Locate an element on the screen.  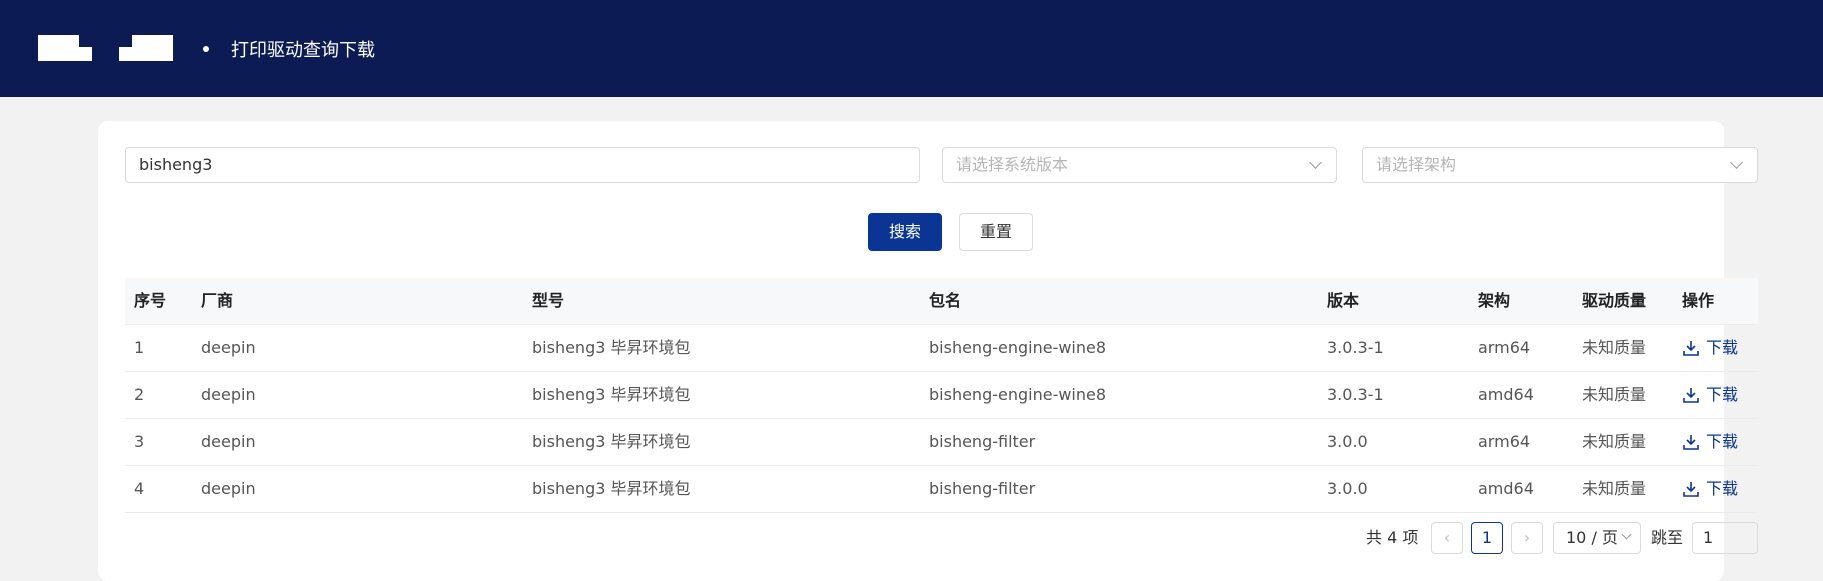
keyword-input: bisheng3 is located at coordinates (522, 165).